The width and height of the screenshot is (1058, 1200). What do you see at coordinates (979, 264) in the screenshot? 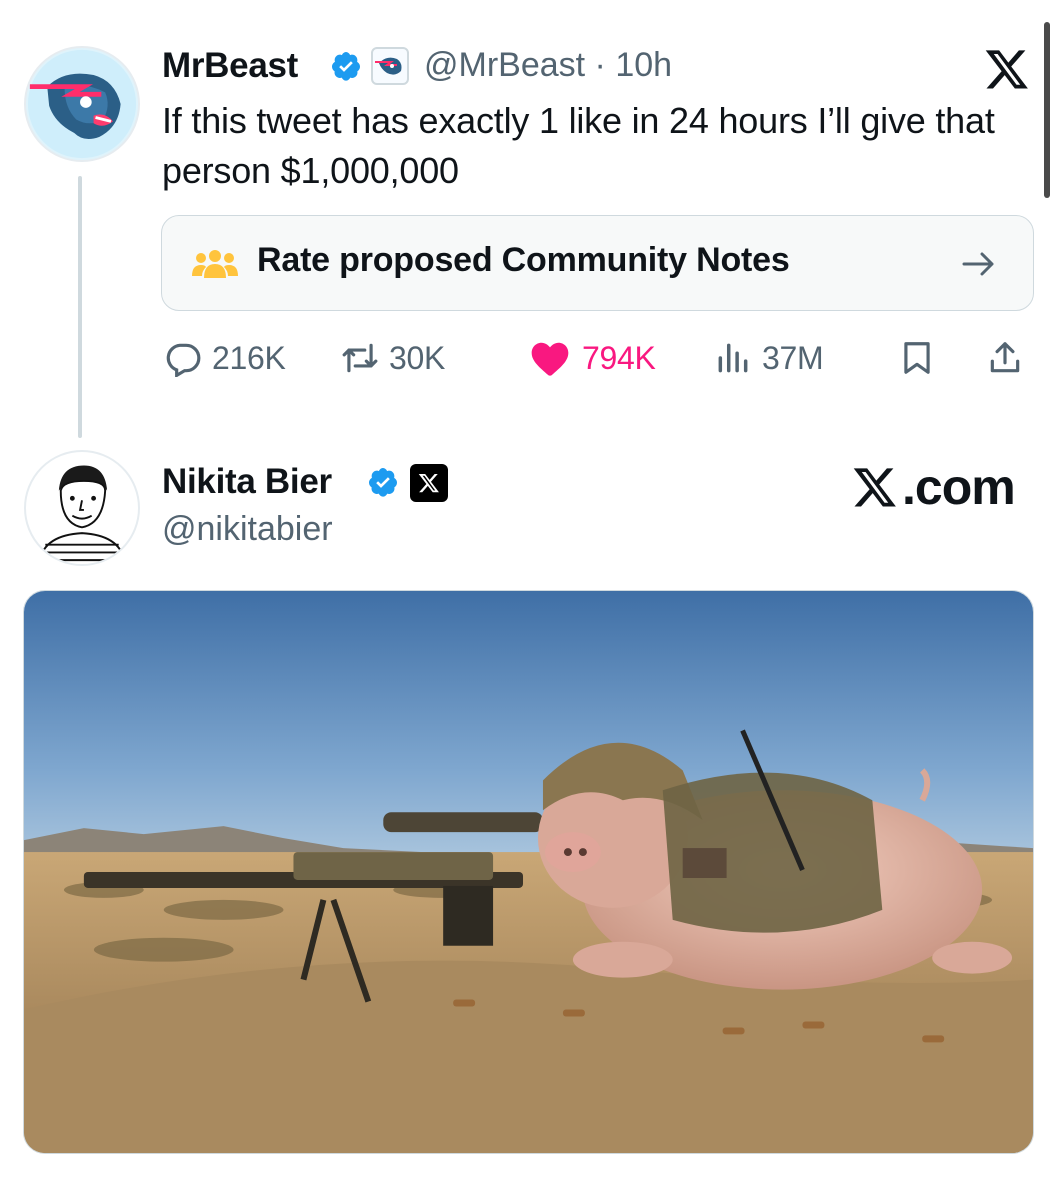
I see `arrow-right-icon` at bounding box center [979, 264].